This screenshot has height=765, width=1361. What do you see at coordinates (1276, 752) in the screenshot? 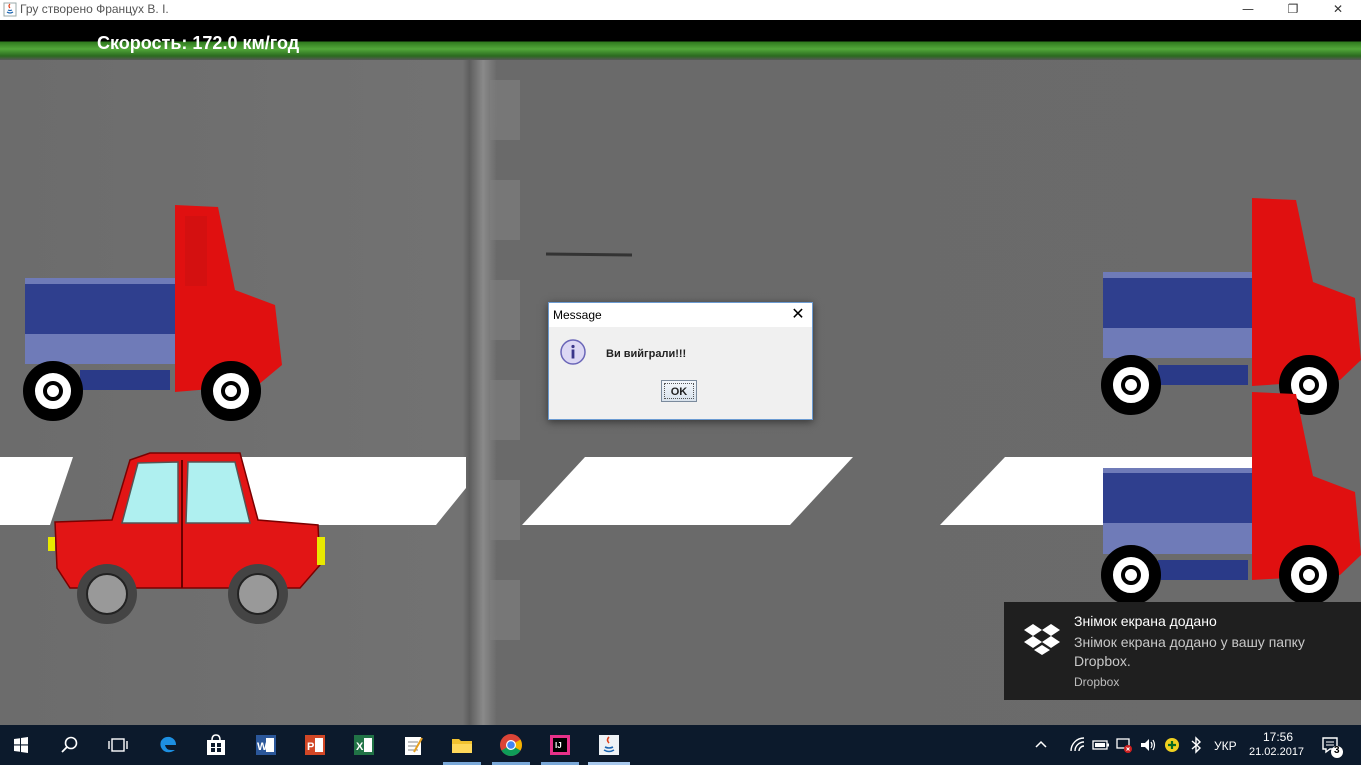
I see `clock-date: 21.02.2017` at bounding box center [1276, 752].